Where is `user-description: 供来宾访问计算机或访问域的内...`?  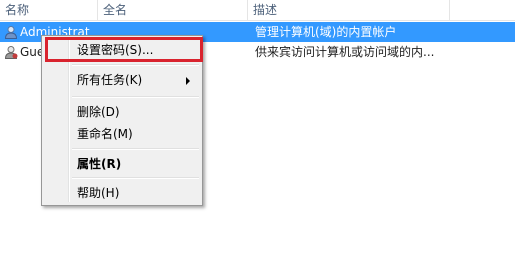 user-description: 供来宾访问计算机或访问域的内... is located at coordinates (345, 52).